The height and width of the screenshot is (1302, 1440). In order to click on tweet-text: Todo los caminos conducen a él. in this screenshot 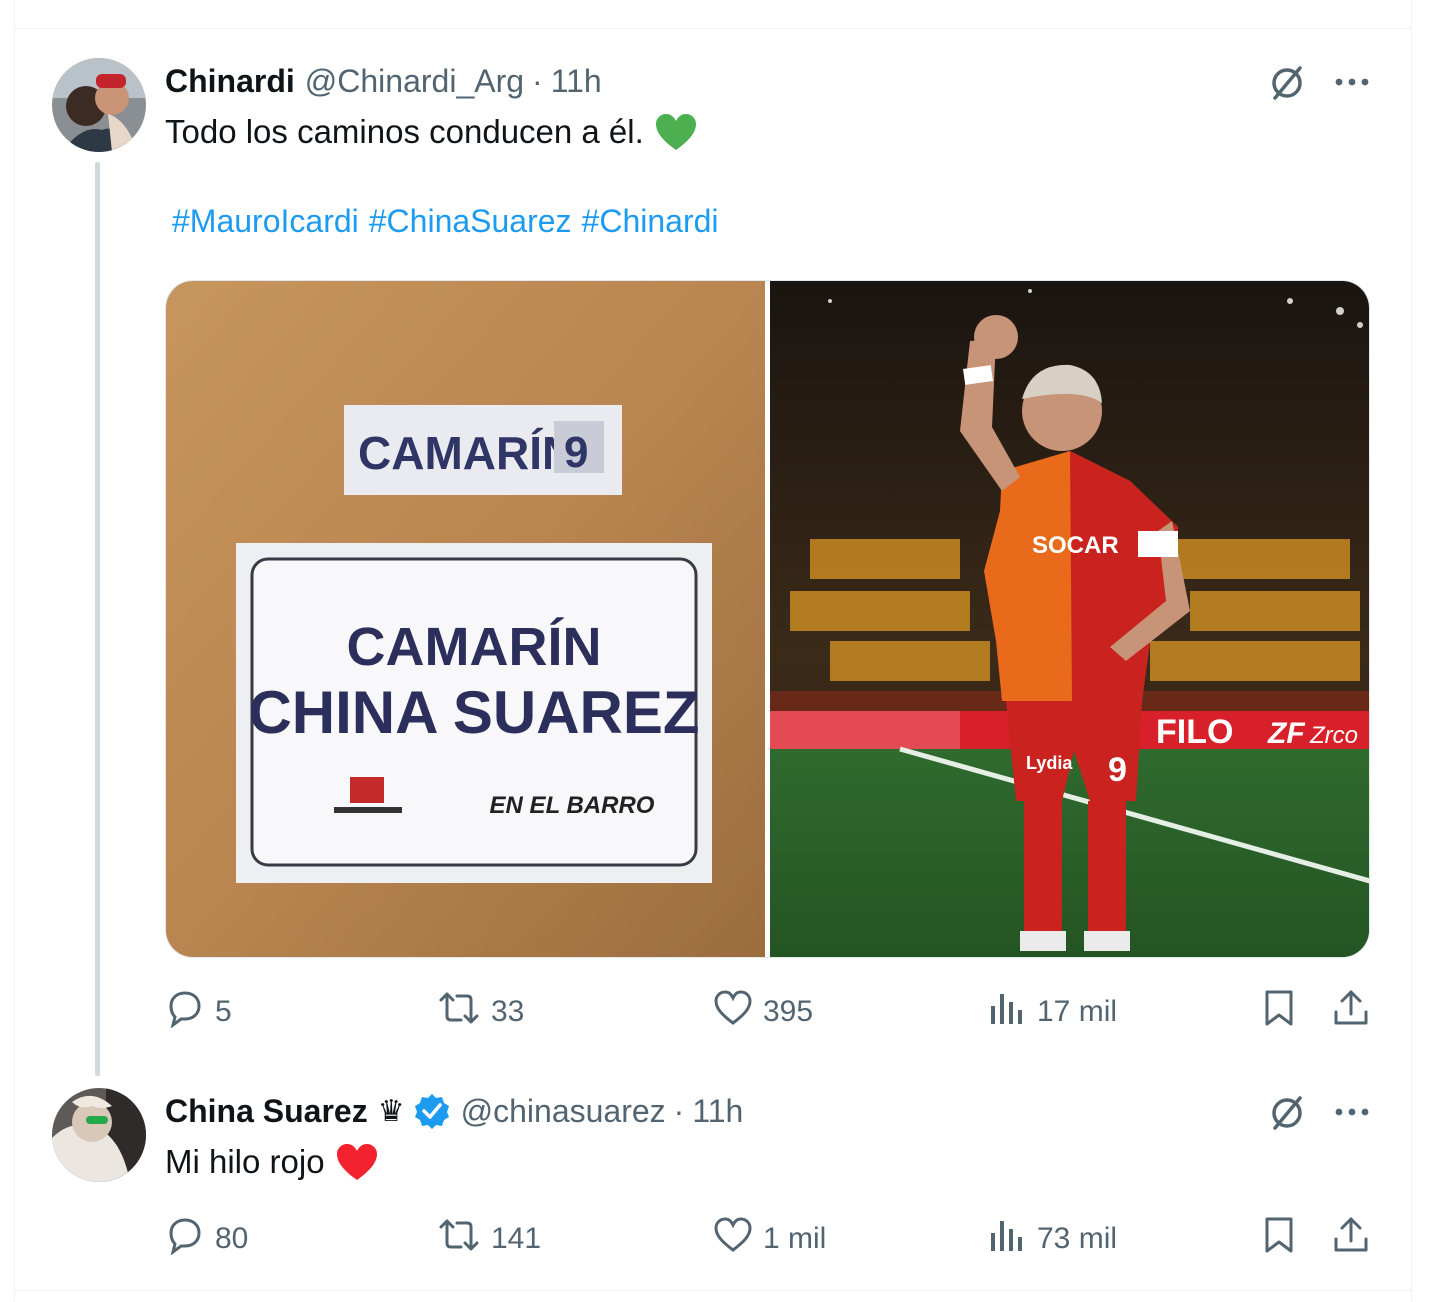, I will do `click(431, 132)`.